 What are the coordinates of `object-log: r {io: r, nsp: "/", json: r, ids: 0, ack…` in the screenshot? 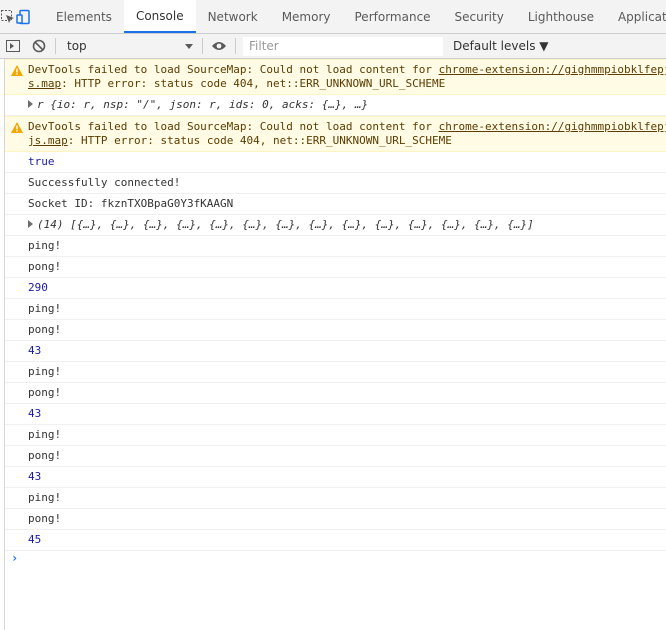 It's located at (335, 105).